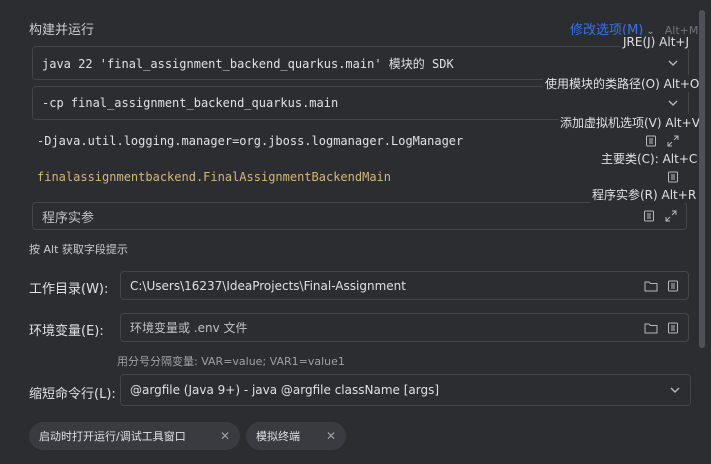 Image resolution: width=711 pixels, height=464 pixels. I want to click on hint-main-class: 主要类(C): Alt+C, so click(649, 158).